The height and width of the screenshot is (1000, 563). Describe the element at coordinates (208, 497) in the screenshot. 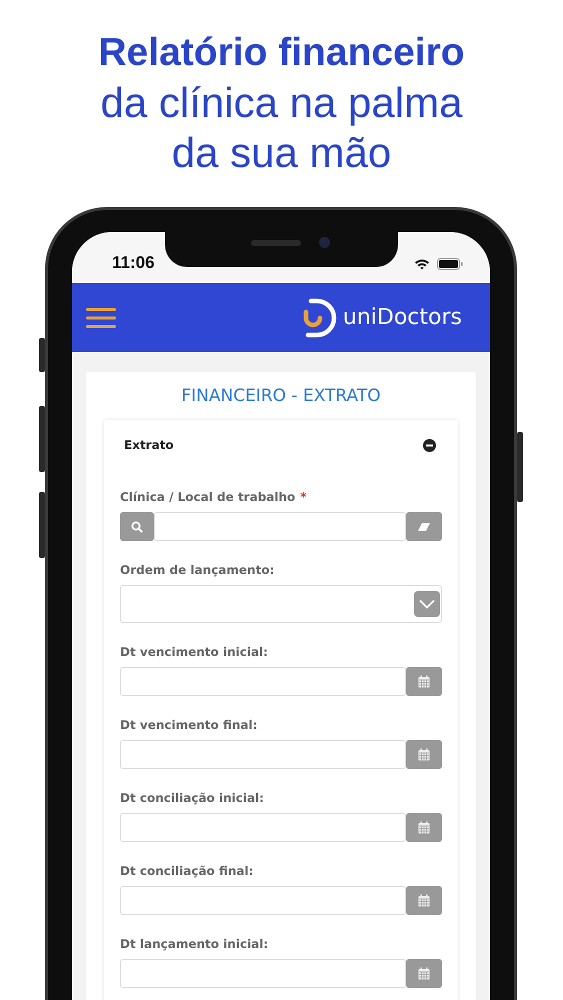

I see `field-label: Clínica / Local de trabalho` at that location.